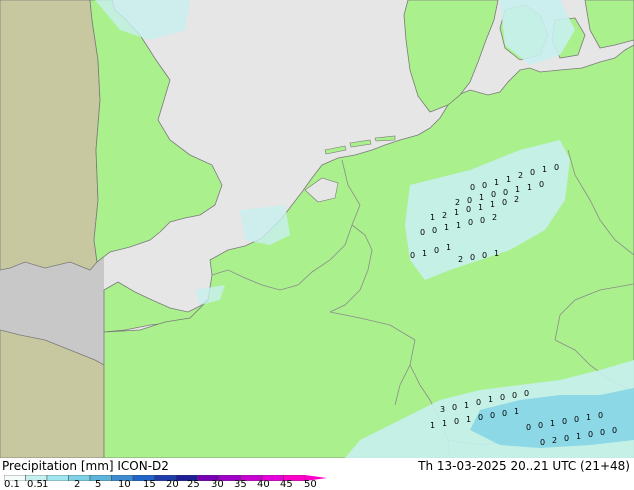 Image resolution: width=634 pixels, height=490 pixels. Describe the element at coordinates (149, 484) in the screenshot. I see `colorbar-tick-label: 15` at that location.